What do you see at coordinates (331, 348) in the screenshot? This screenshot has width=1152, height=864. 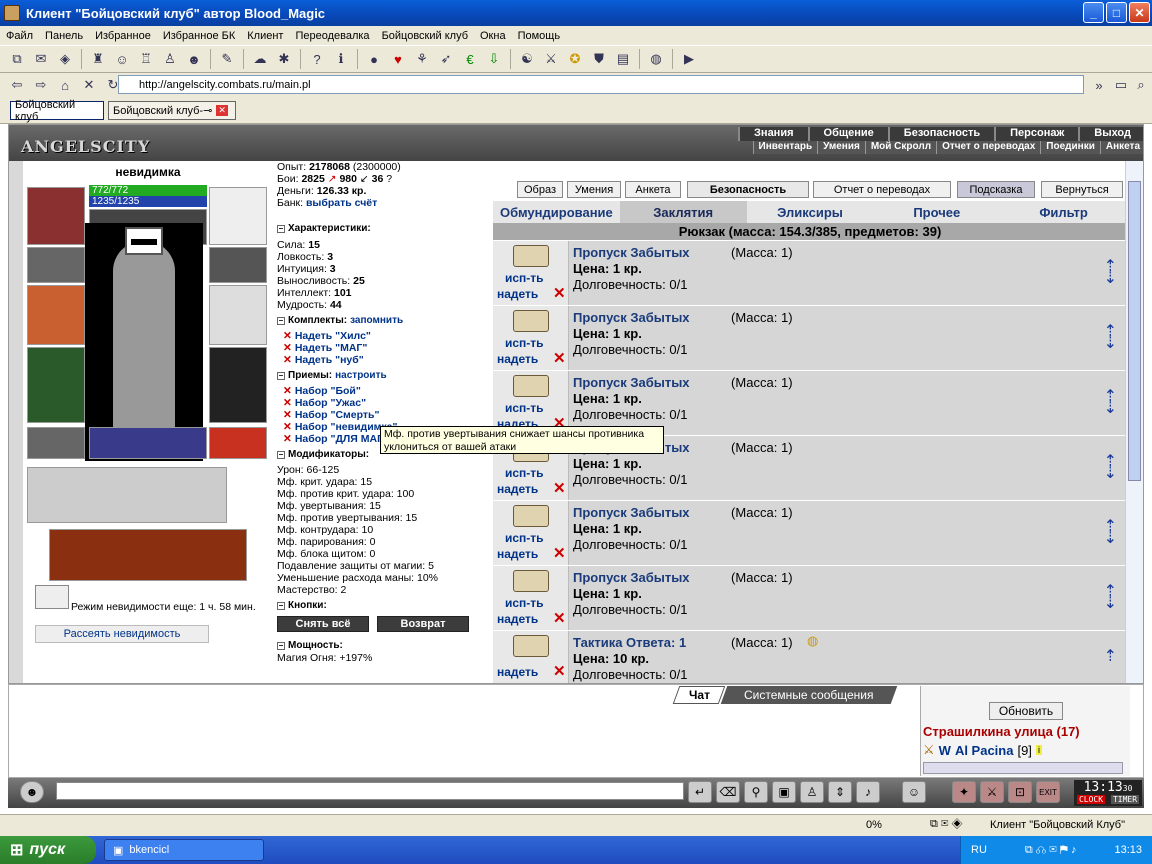 I see `set-item: Надеть "МАГ"` at bounding box center [331, 348].